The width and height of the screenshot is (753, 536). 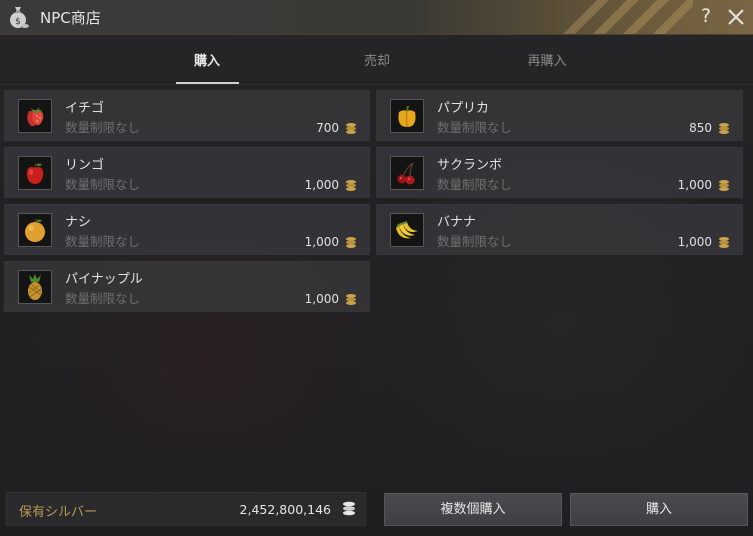 What do you see at coordinates (58, 512) in the screenshot?
I see `silver-balance-label: 保有シルバー` at bounding box center [58, 512].